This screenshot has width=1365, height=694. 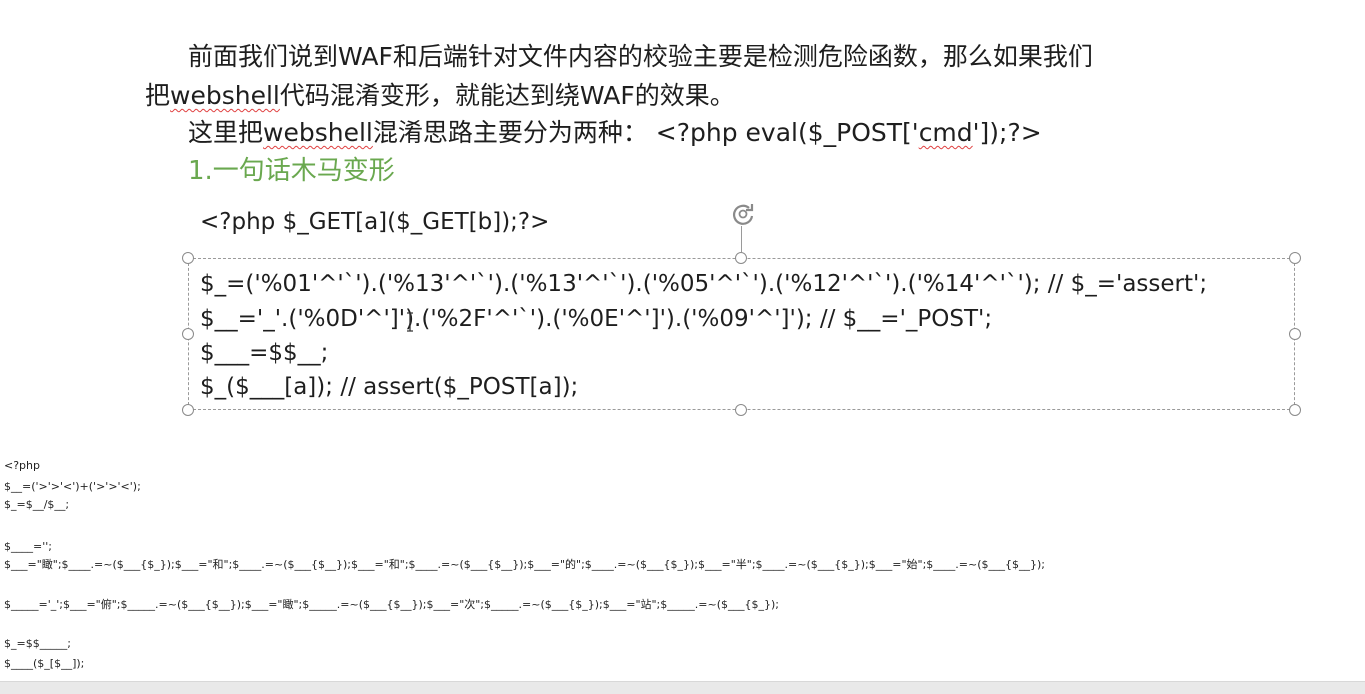 What do you see at coordinates (37, 504) in the screenshot?
I see `small-code-line-3: $_=$__/$__;` at bounding box center [37, 504].